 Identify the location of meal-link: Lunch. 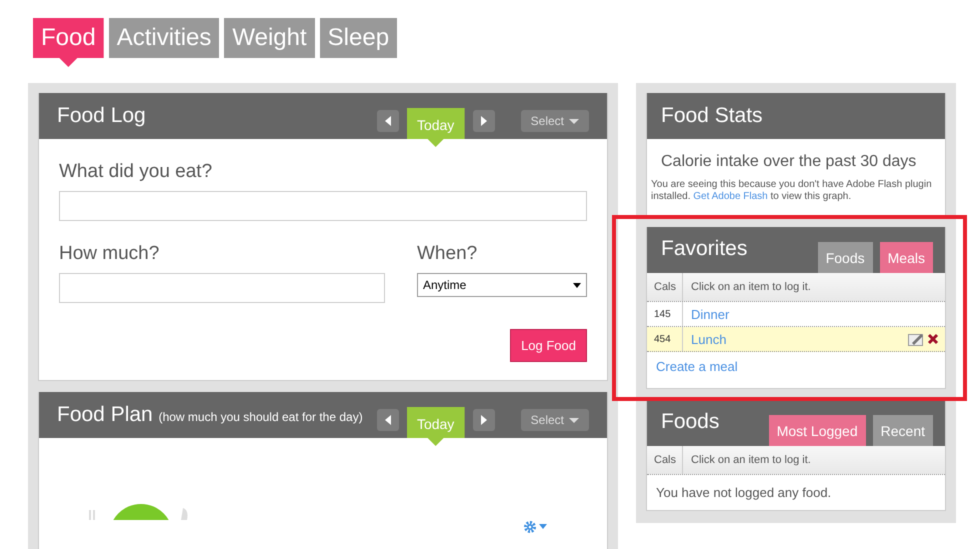
(708, 339).